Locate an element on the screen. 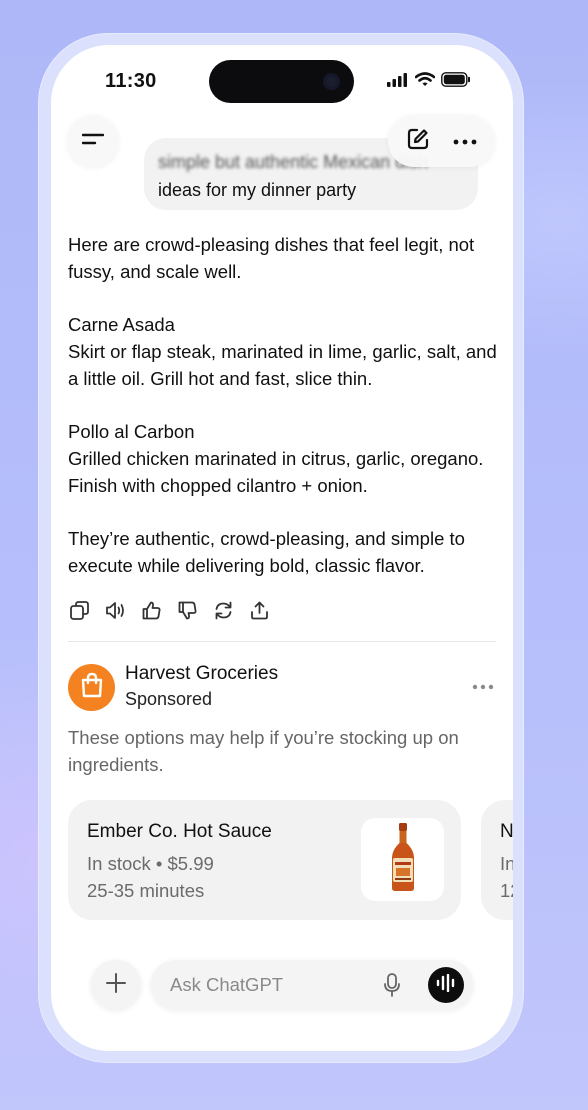 The width and height of the screenshot is (588, 1110). product-delivery: 12 is located at coordinates (506, 890).